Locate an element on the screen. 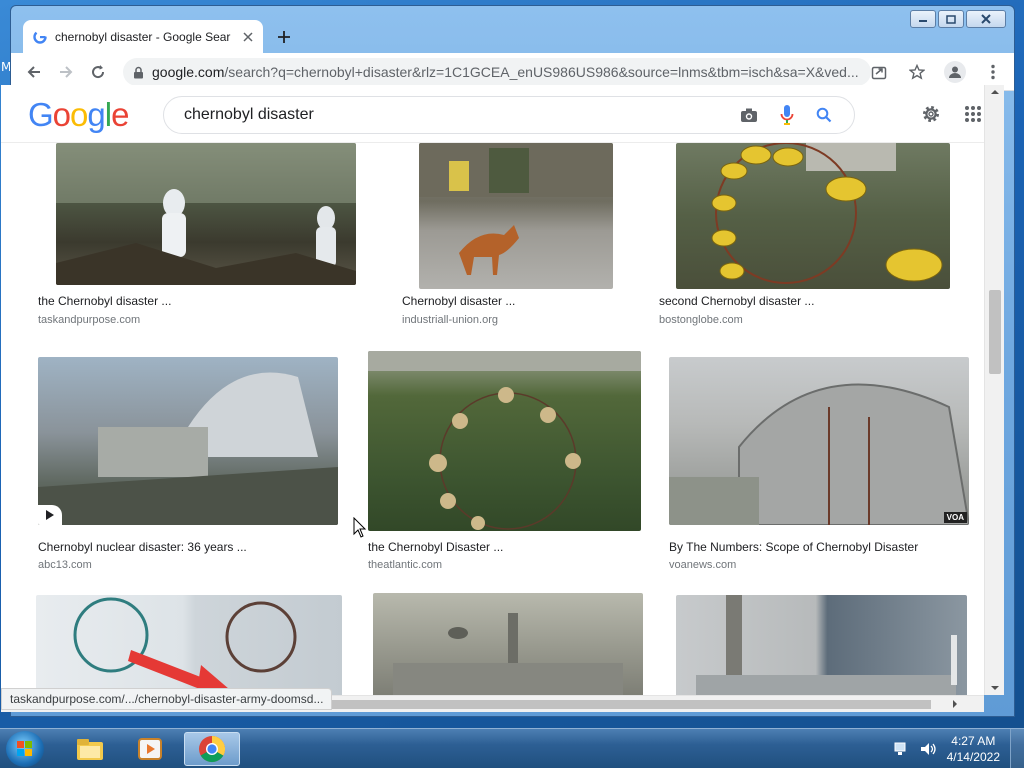 The image size is (1024, 768). lock-icon is located at coordinates (138, 72).